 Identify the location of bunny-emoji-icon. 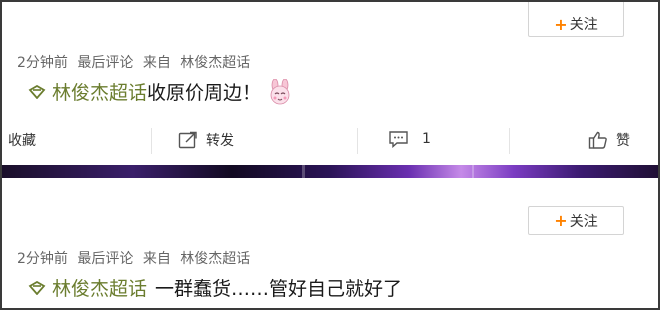
(280, 91).